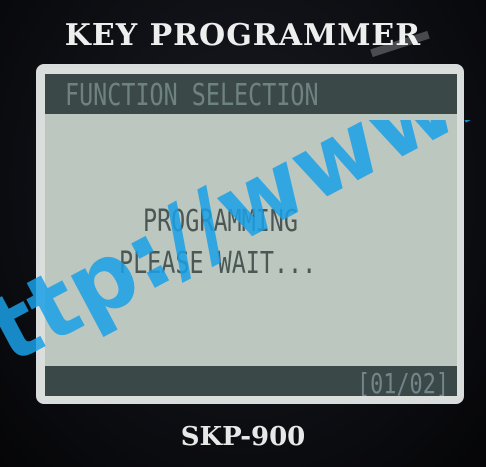 Image resolution: width=486 pixels, height=467 pixels. Describe the element at coordinates (220, 221) in the screenshot. I see `status-message-line1: PROGRAMMING` at that location.